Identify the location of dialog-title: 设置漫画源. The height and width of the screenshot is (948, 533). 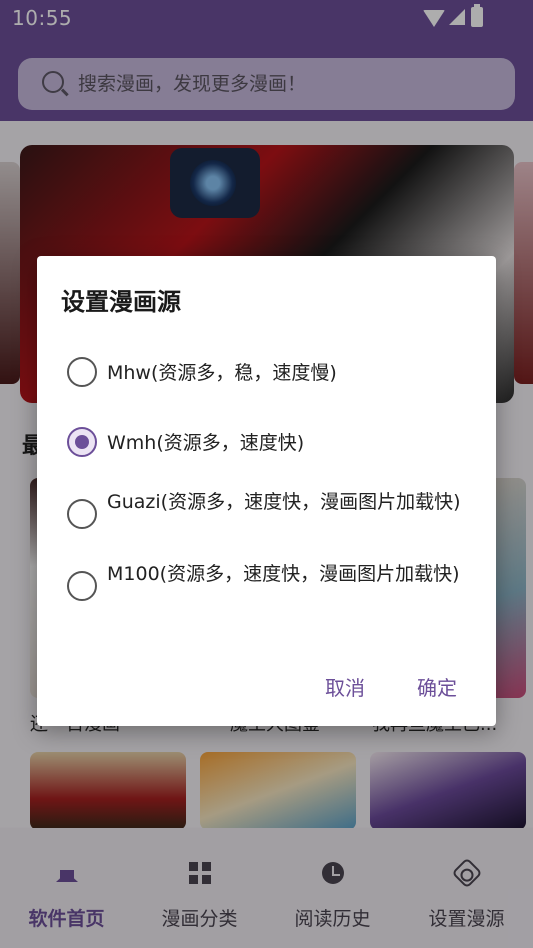
(121, 302).